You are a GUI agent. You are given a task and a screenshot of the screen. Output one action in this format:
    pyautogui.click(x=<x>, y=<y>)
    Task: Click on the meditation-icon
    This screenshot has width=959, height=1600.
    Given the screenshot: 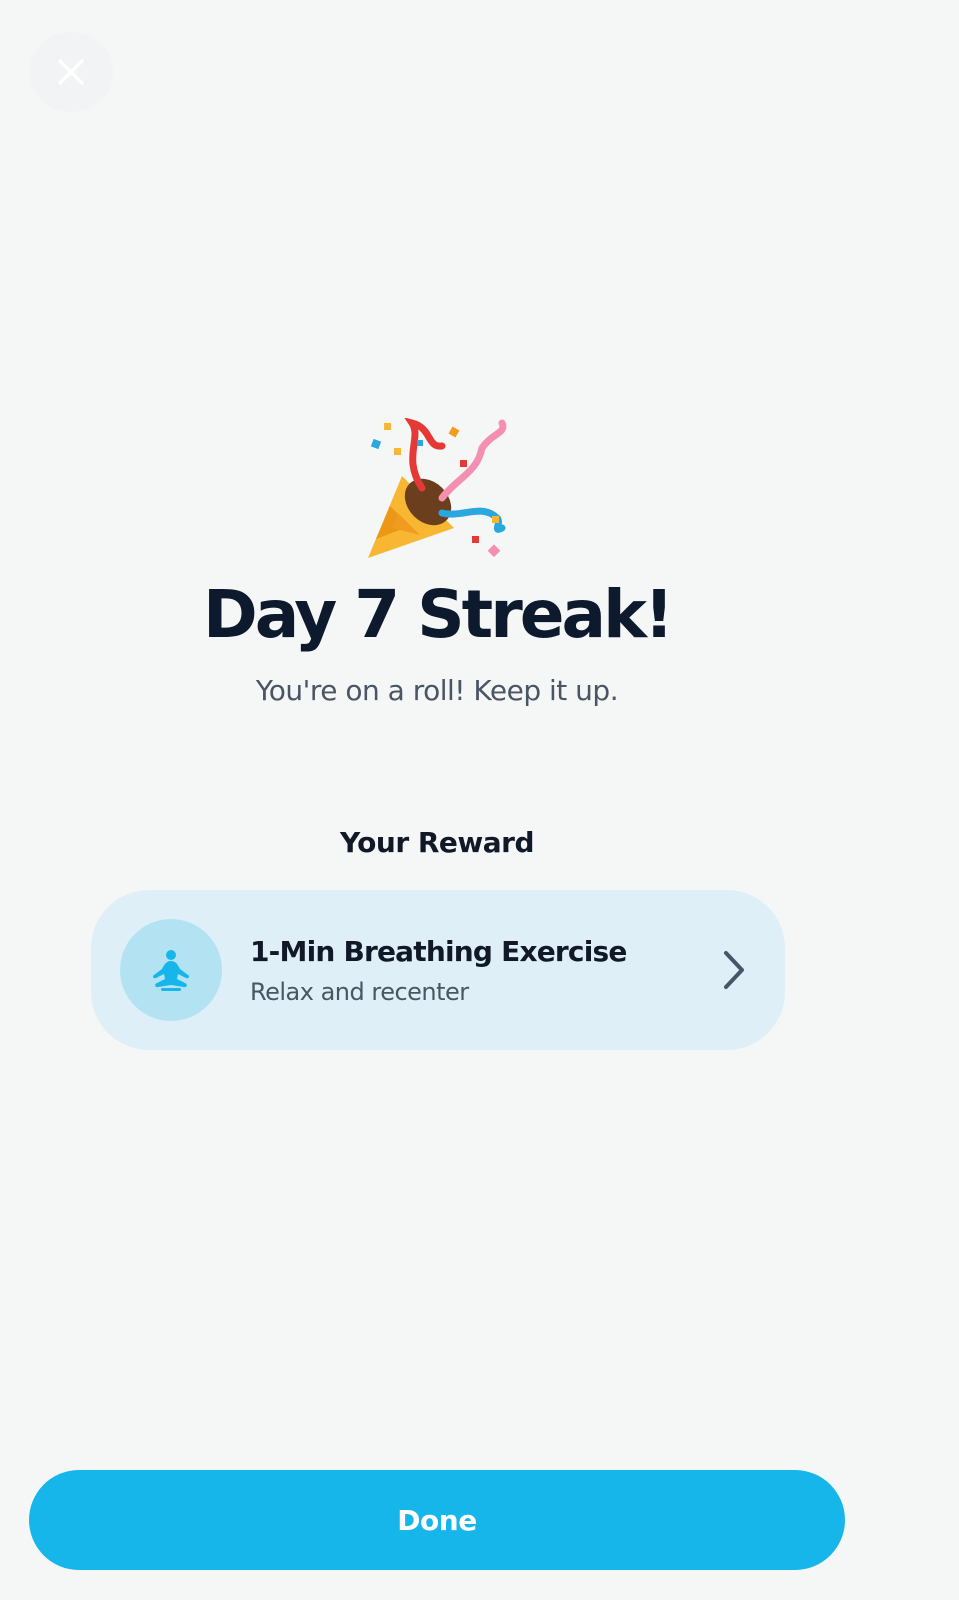 What is the action you would take?
    pyautogui.click(x=171, y=970)
    